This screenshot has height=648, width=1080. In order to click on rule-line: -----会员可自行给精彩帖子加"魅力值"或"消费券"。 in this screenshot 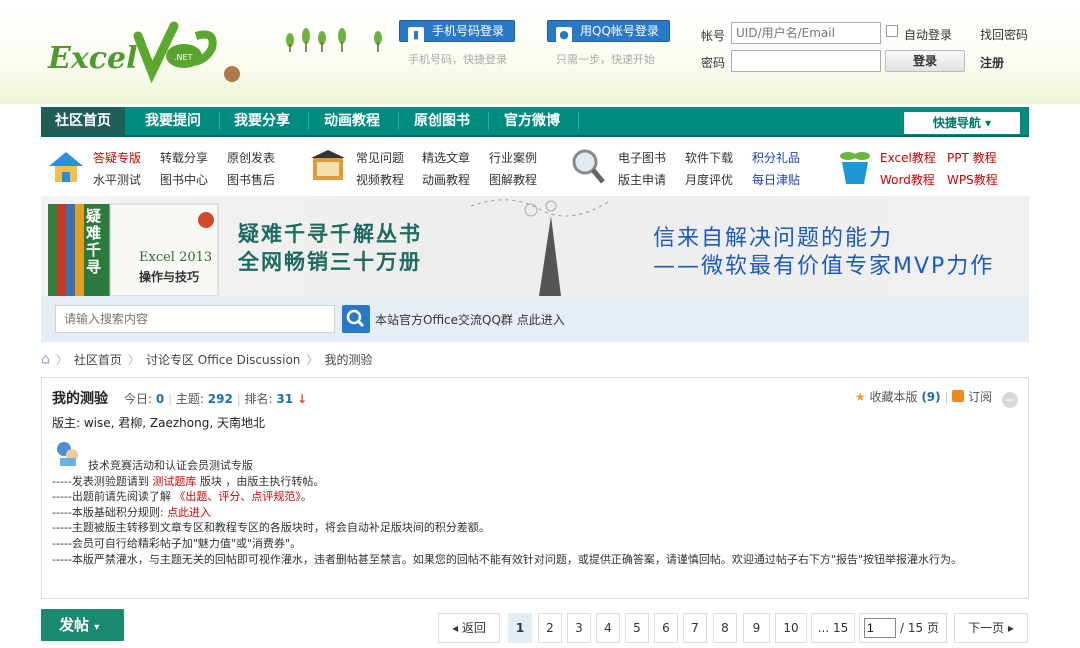, I will do `click(177, 543)`.